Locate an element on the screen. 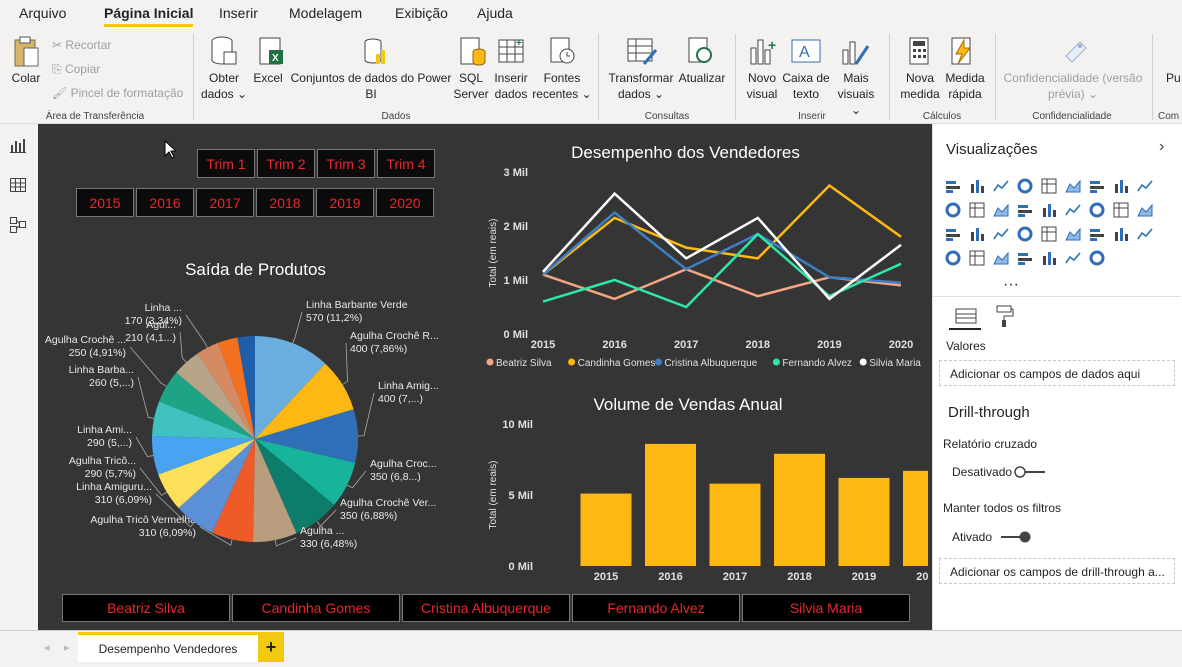 This screenshot has height=667, width=1182. viz-r-visual-icon is located at coordinates (953, 258).